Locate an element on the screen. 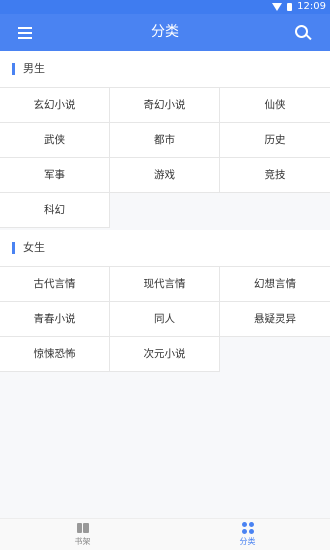 The image size is (330, 550). status-bar: 12:09 is located at coordinates (165, 7).